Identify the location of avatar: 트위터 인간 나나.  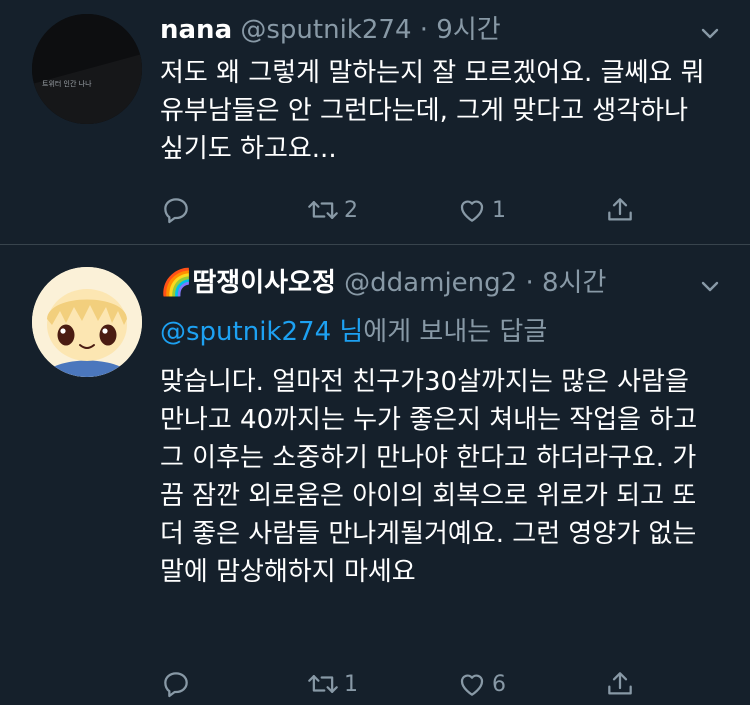
(87, 69).